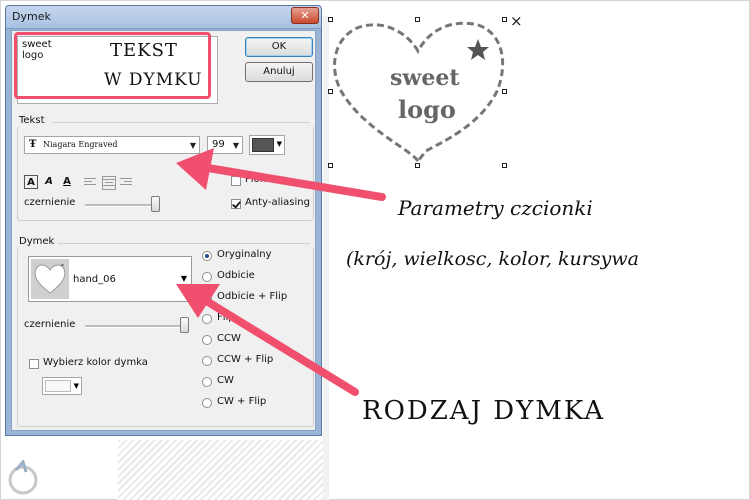 The image size is (750, 500). What do you see at coordinates (67, 182) in the screenshot?
I see `underline-button: A` at bounding box center [67, 182].